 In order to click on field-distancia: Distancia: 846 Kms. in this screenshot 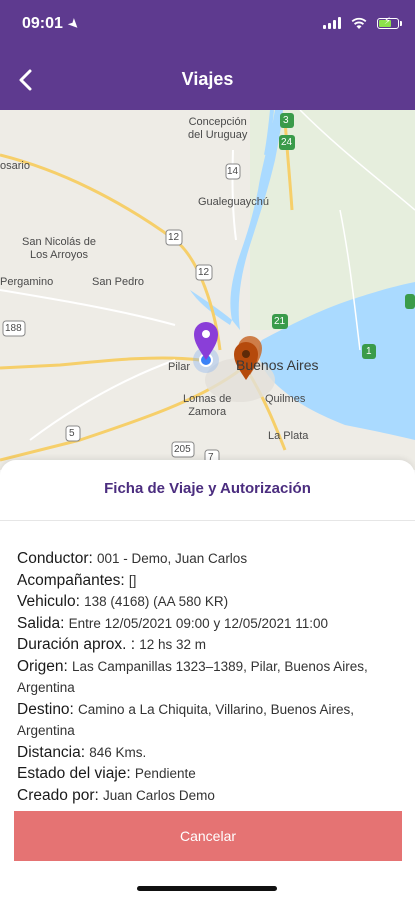, I will do `click(82, 752)`.